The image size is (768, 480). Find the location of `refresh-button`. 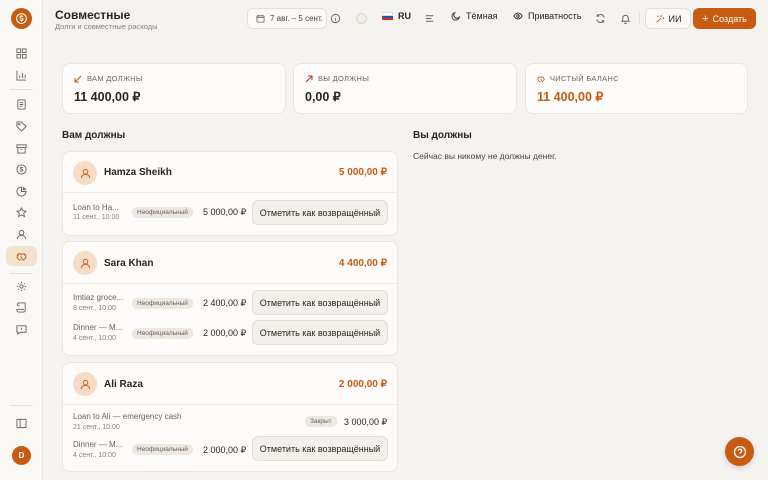

refresh-button is located at coordinates (600, 18).